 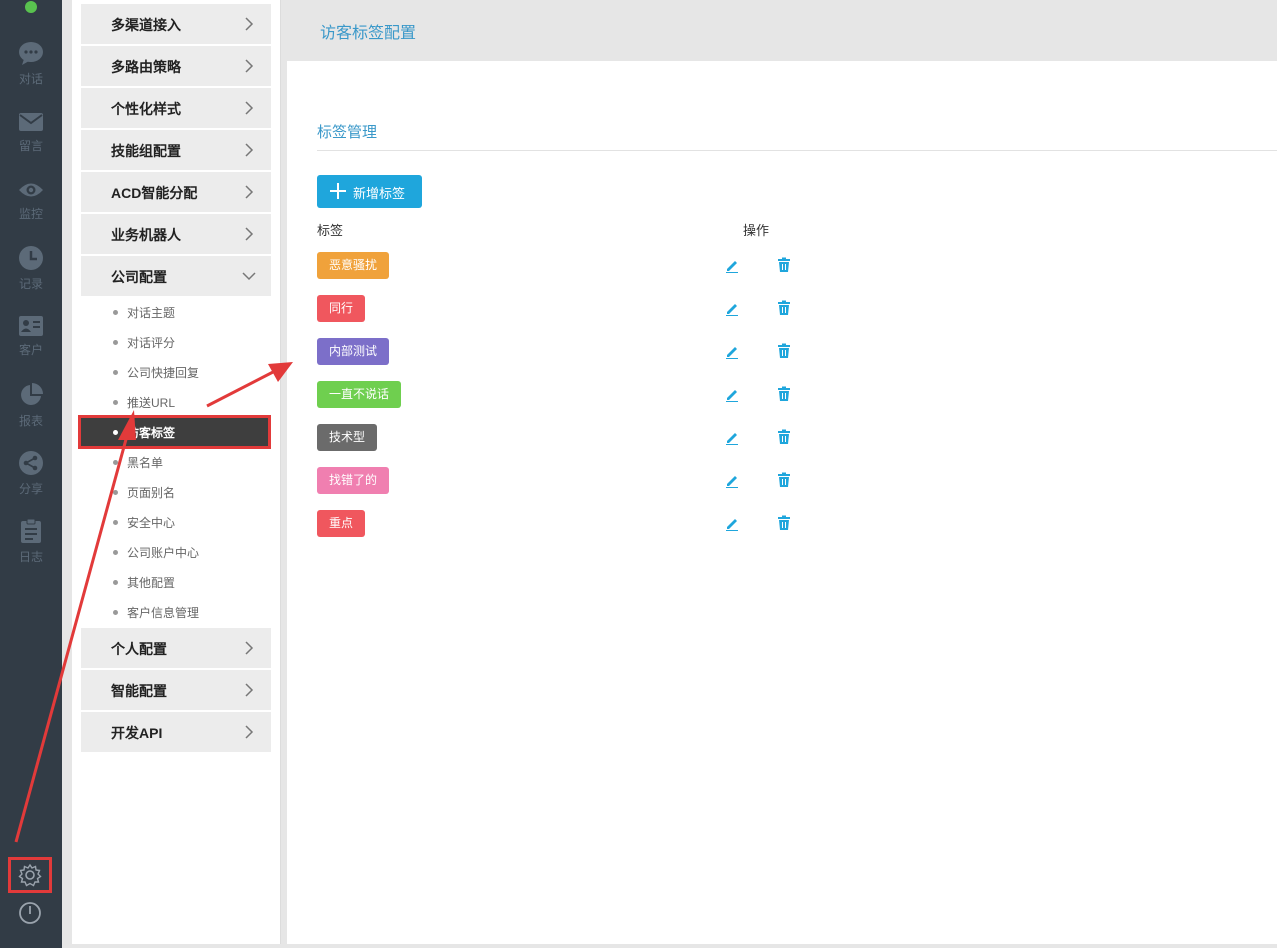 I want to click on rail-item-customers: 客户, so click(x=31, y=346).